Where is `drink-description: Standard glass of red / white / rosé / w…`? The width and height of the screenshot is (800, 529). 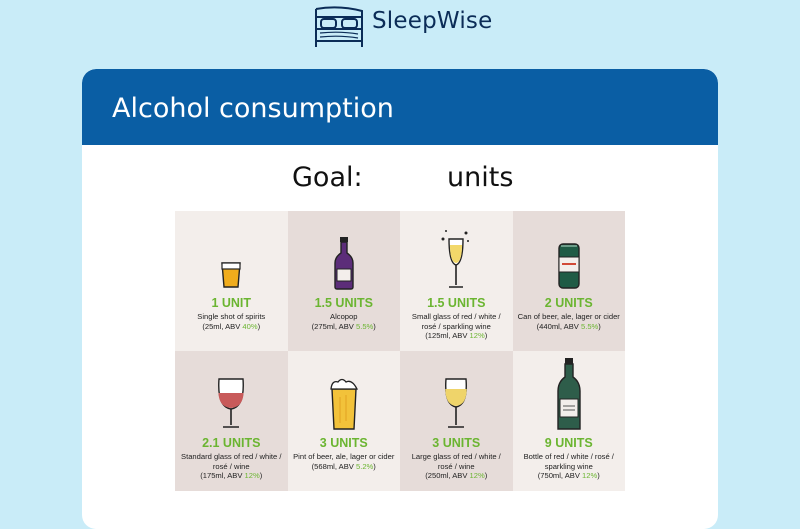 drink-description: Standard glass of red / white / rosé / w… is located at coordinates (231, 466).